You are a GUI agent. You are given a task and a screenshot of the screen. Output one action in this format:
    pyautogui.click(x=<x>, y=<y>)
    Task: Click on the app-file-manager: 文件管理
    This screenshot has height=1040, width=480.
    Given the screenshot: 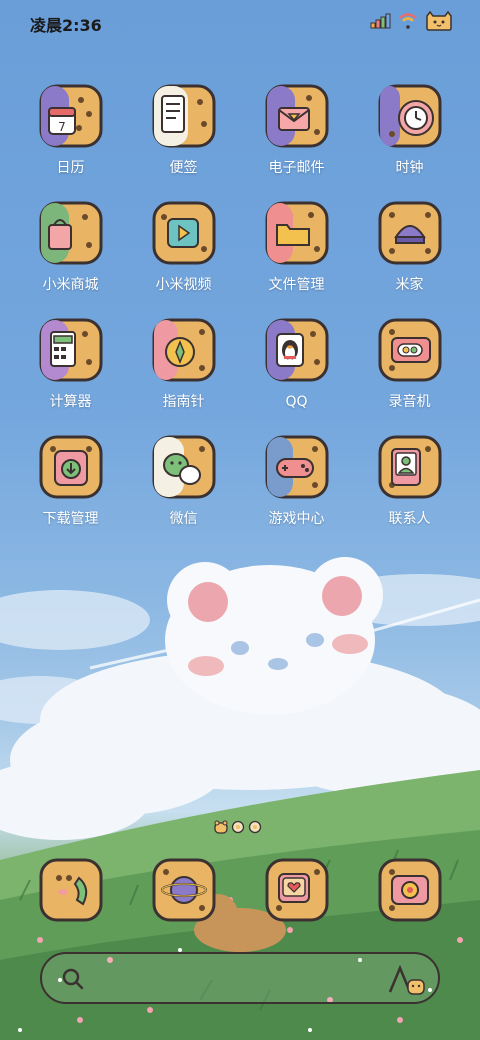 What is the action you would take?
    pyautogui.click(x=296, y=248)
    